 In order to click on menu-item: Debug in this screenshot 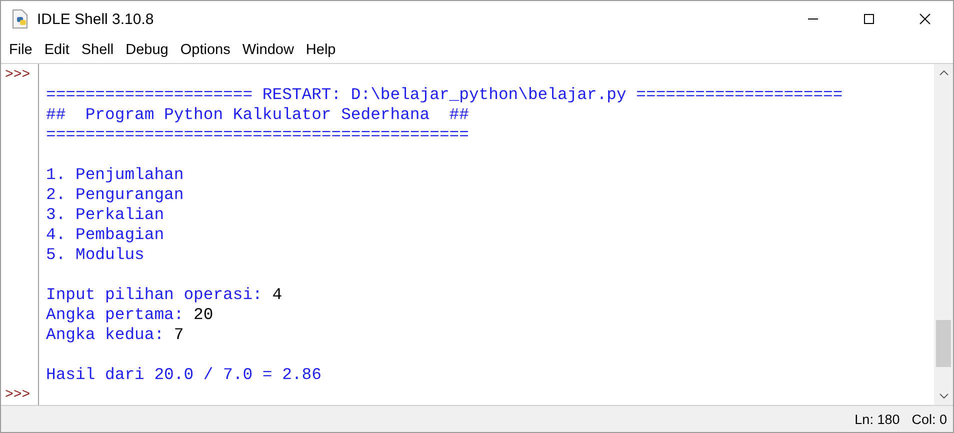, I will do `click(147, 50)`.